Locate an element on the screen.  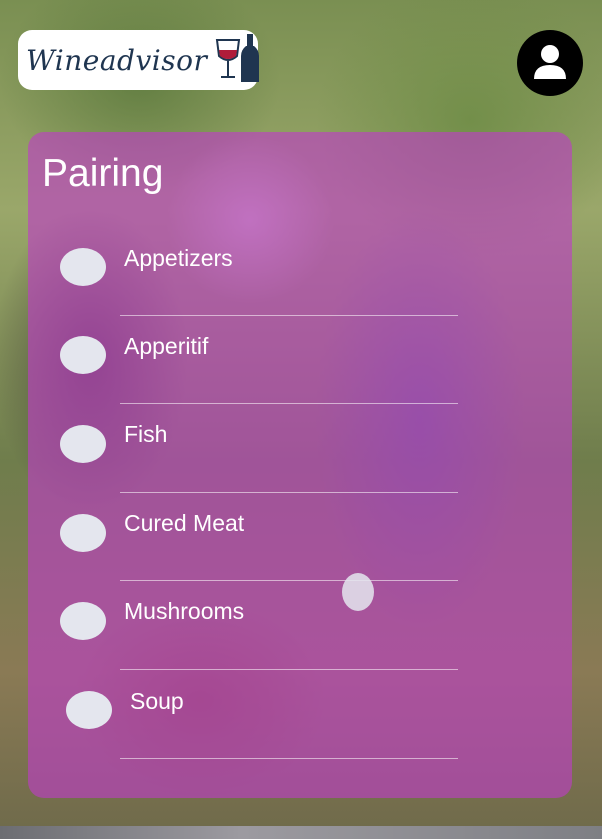
list-item-fish: Fish is located at coordinates (300, 448).